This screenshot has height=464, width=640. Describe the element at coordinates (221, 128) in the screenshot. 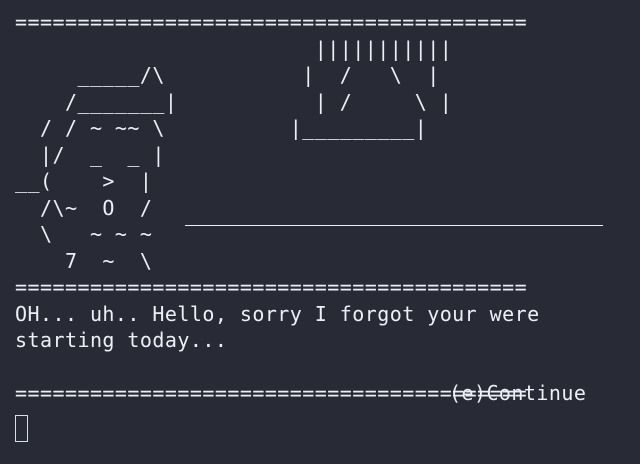

I see `art-line-4: / / ~ ~~ \ |_________|` at that location.